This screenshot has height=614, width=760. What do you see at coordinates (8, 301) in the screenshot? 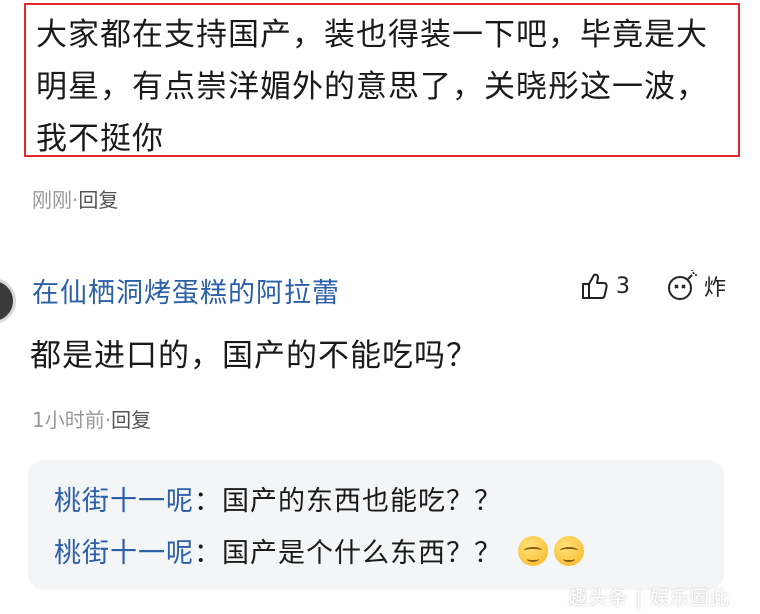
I see `avatar` at bounding box center [8, 301].